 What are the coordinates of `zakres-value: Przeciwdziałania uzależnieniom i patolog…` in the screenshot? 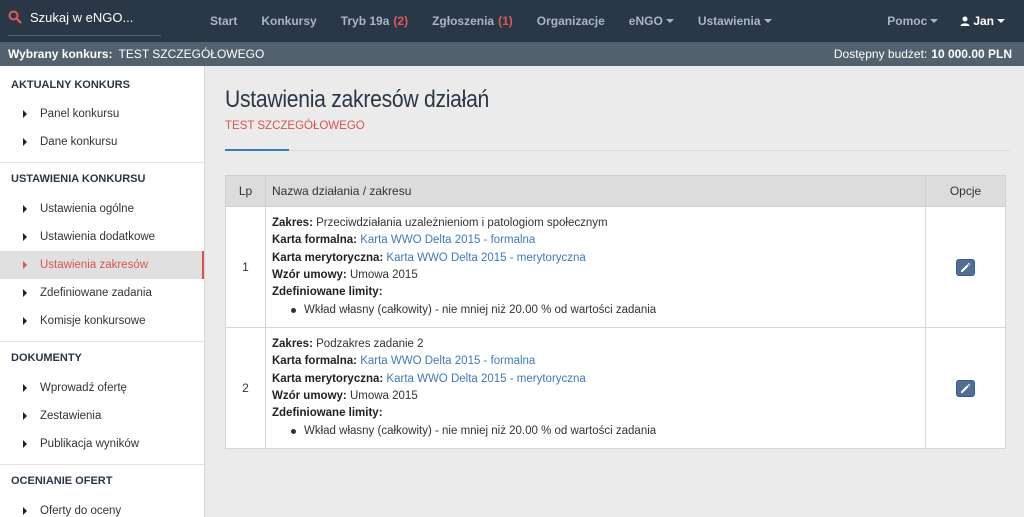 It's located at (462, 223).